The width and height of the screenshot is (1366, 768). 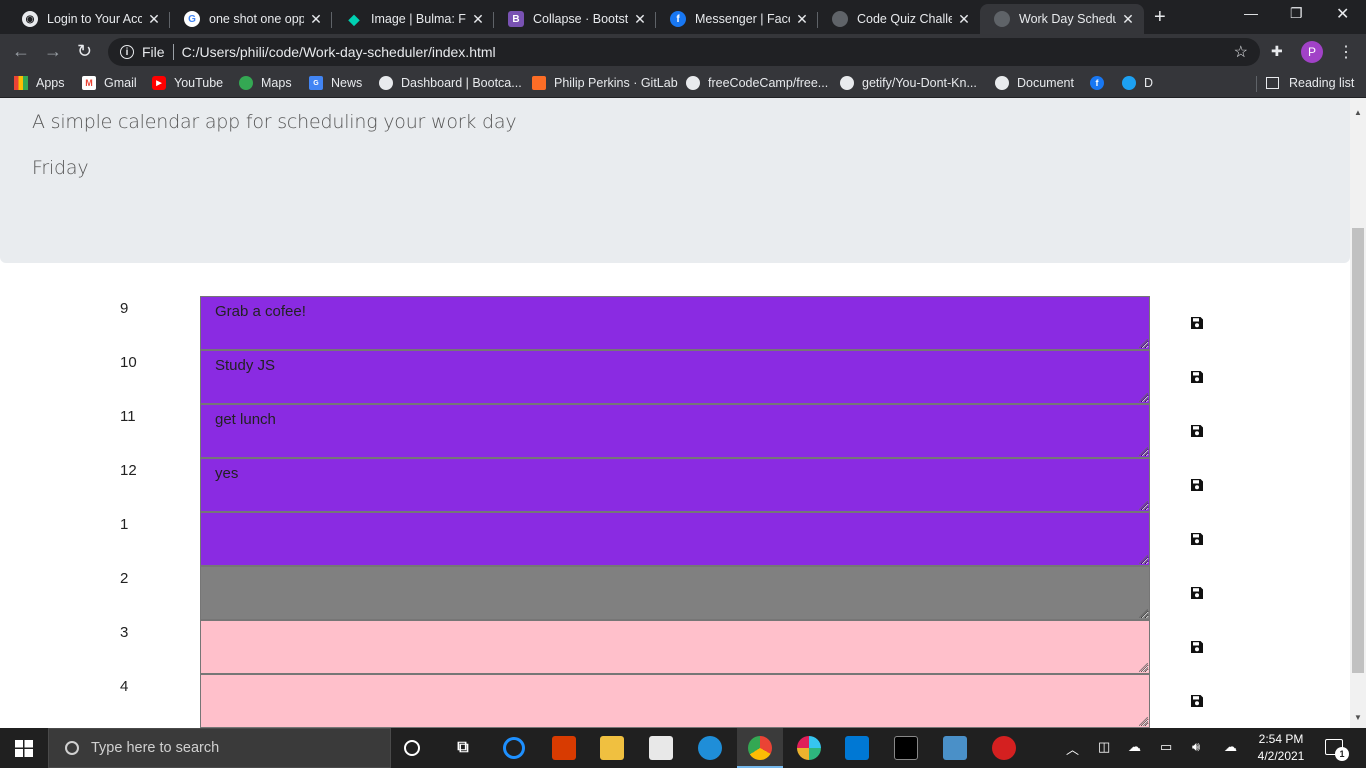 I want to click on reading-list-button: Reading list, so click(x=1310, y=83).